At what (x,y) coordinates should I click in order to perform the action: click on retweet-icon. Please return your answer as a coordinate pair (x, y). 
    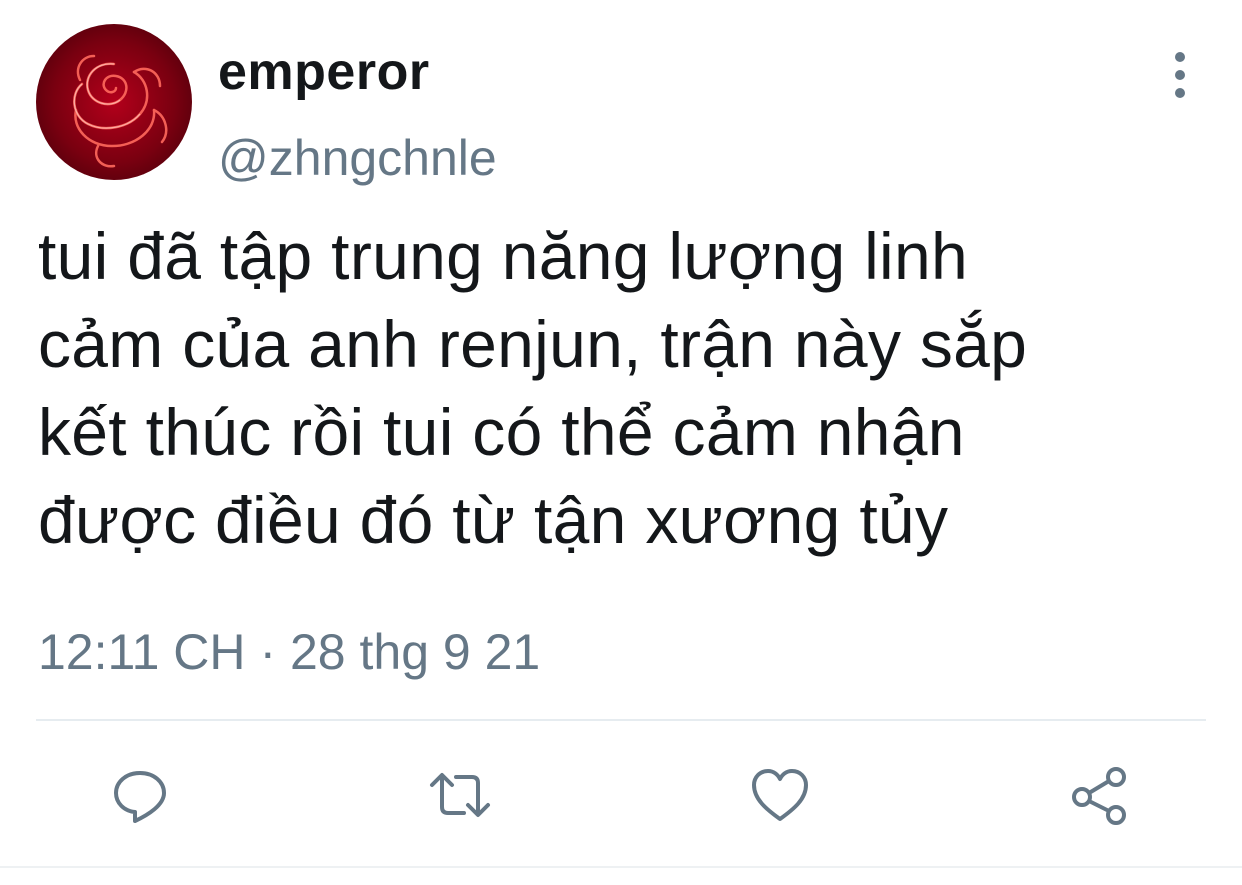
    Looking at the image, I should click on (460, 795).